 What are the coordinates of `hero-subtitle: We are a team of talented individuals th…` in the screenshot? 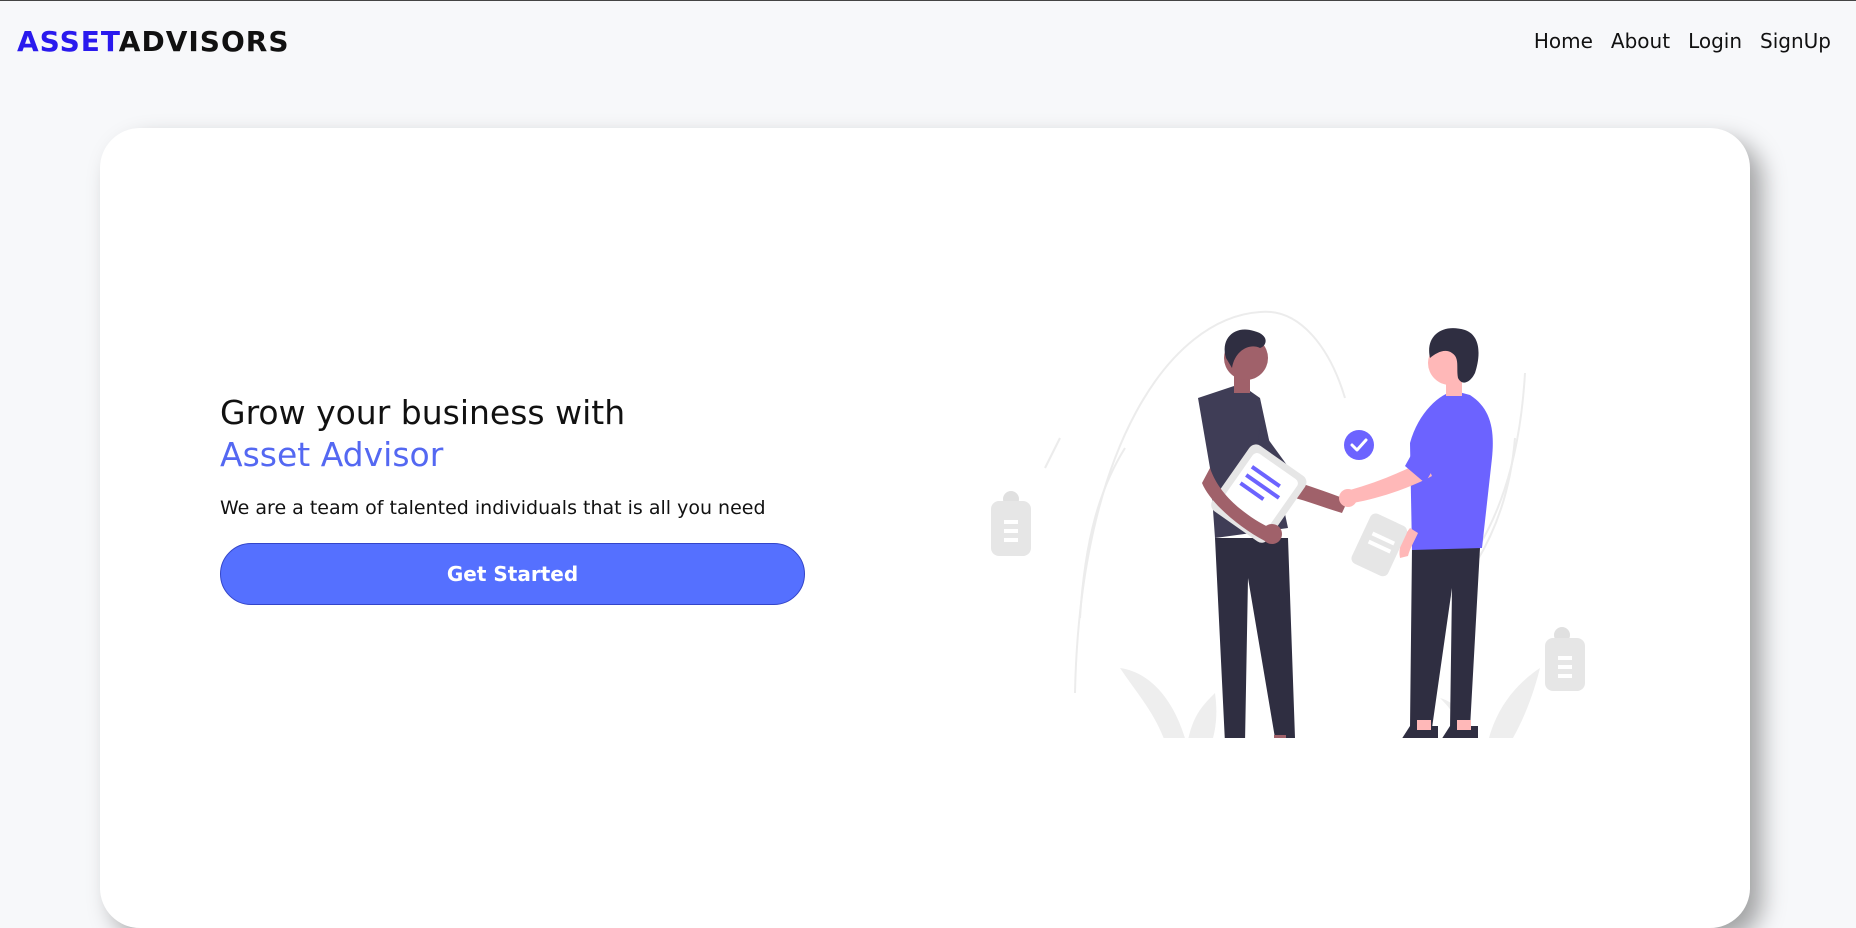 It's located at (493, 508).